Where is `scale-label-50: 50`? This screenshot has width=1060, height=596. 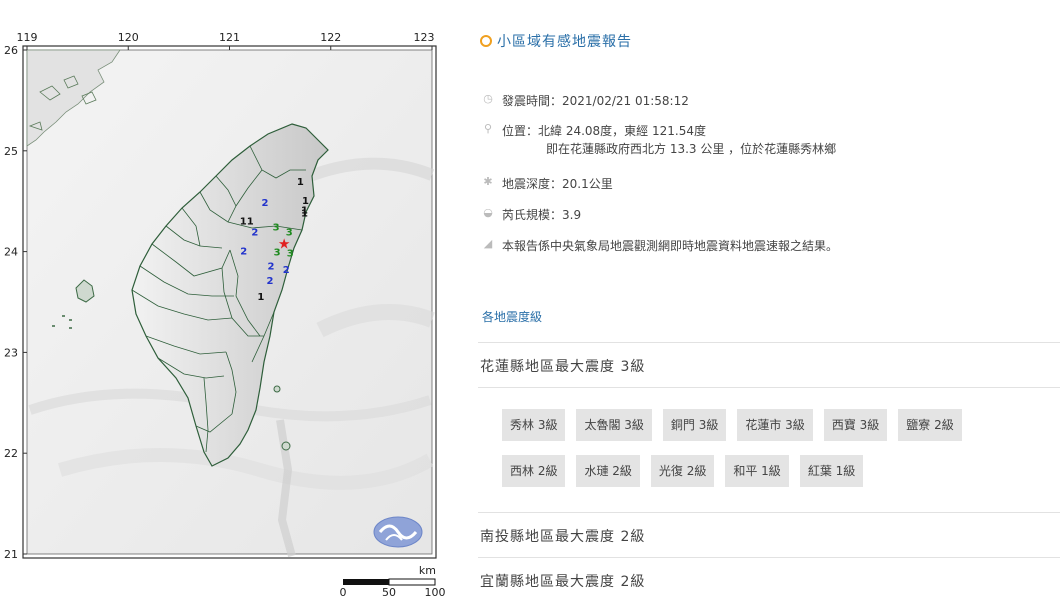 scale-label-50: 50 is located at coordinates (389, 591).